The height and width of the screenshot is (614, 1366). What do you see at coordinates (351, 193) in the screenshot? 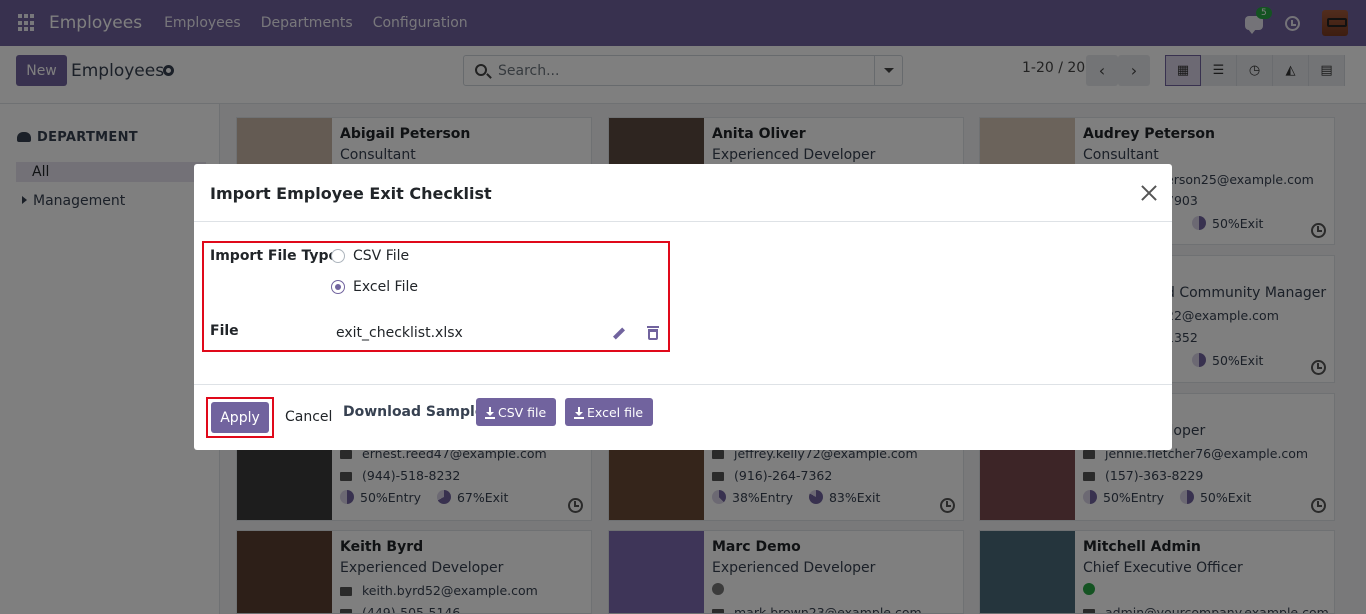
I see `dialog-title: Import Employee Exit Checklist` at bounding box center [351, 193].